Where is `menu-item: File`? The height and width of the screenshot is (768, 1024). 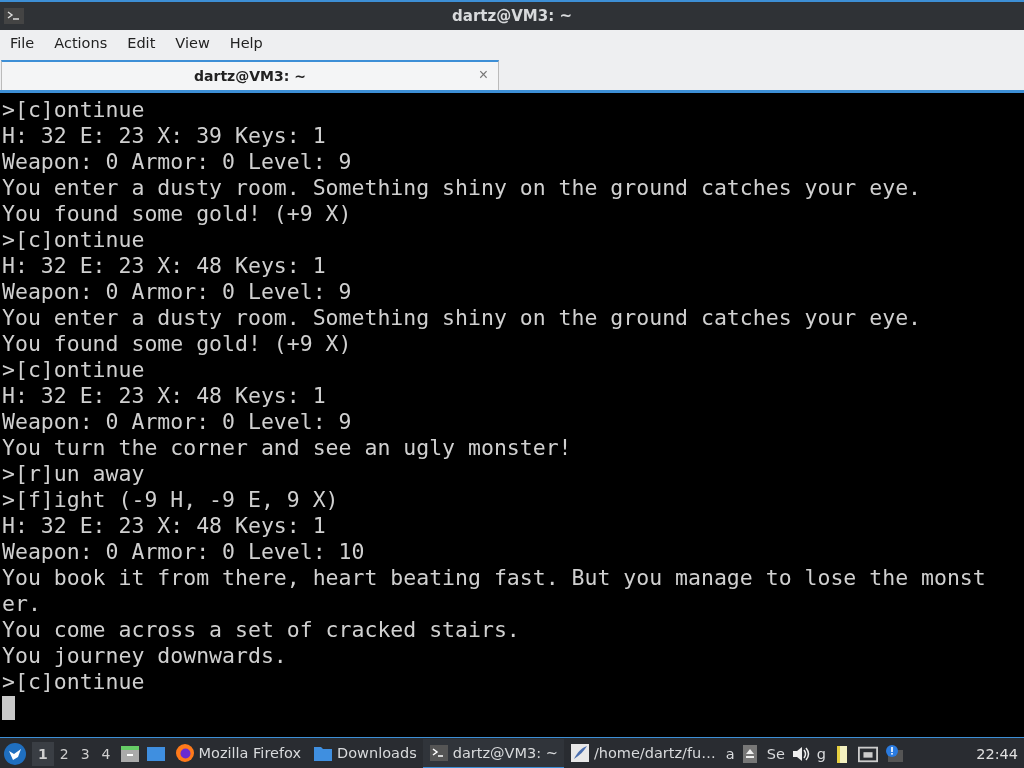
menu-item: File is located at coordinates (22, 43).